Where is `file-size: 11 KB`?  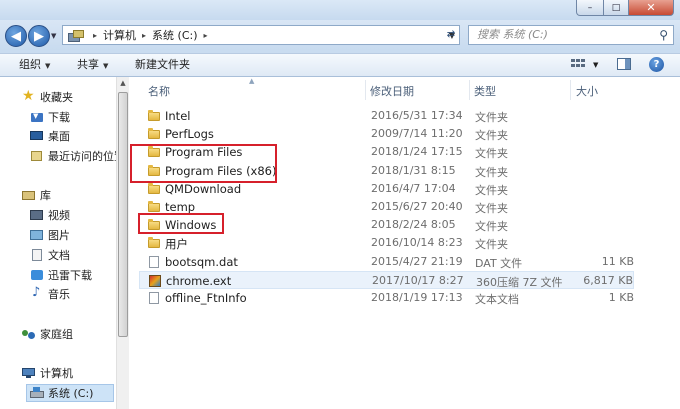
file-size: 11 KB is located at coordinates (617, 261).